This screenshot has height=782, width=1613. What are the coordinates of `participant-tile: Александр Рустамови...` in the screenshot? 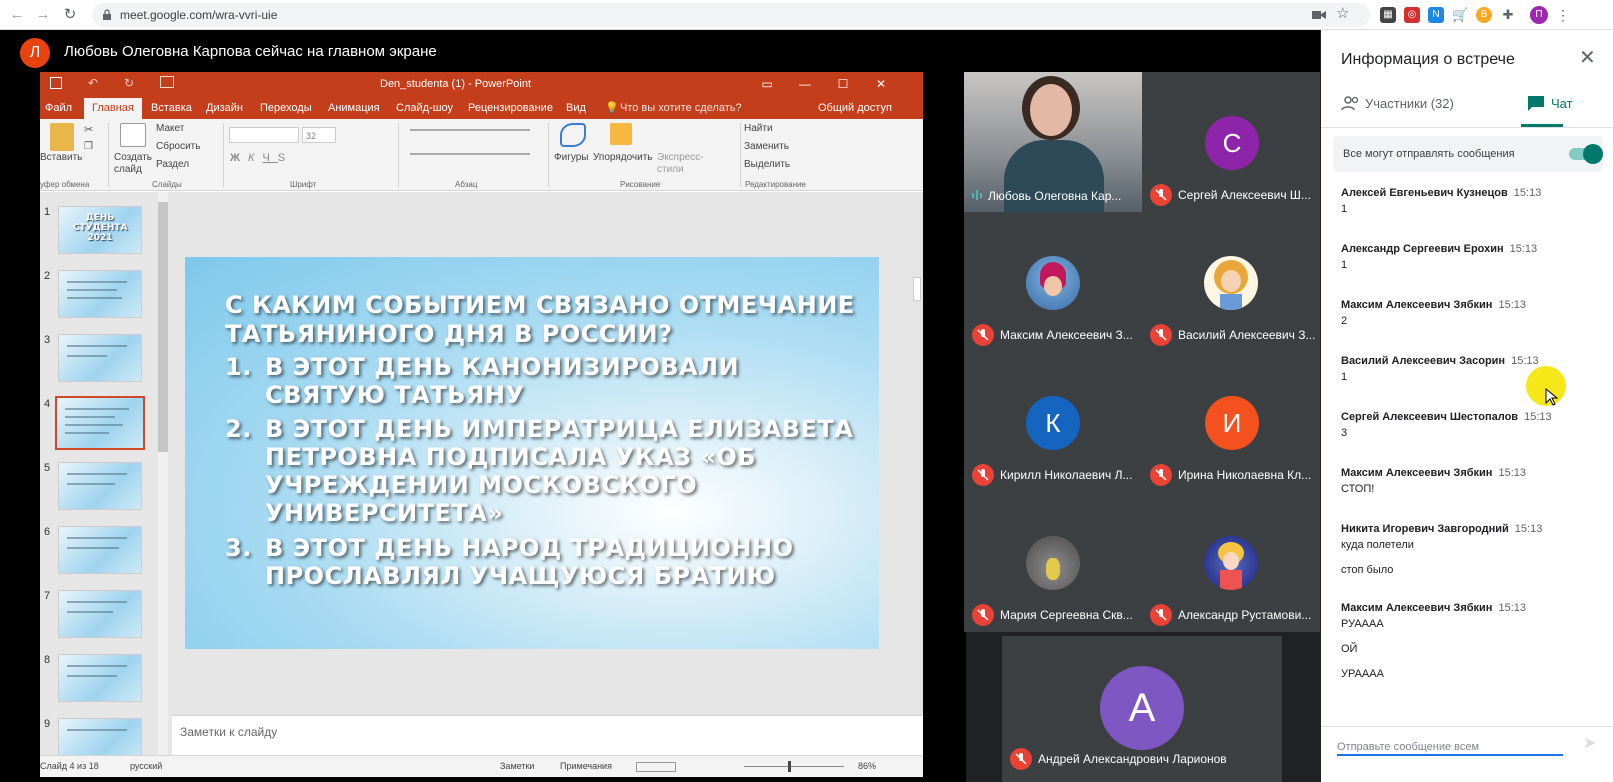 It's located at (1231, 562).